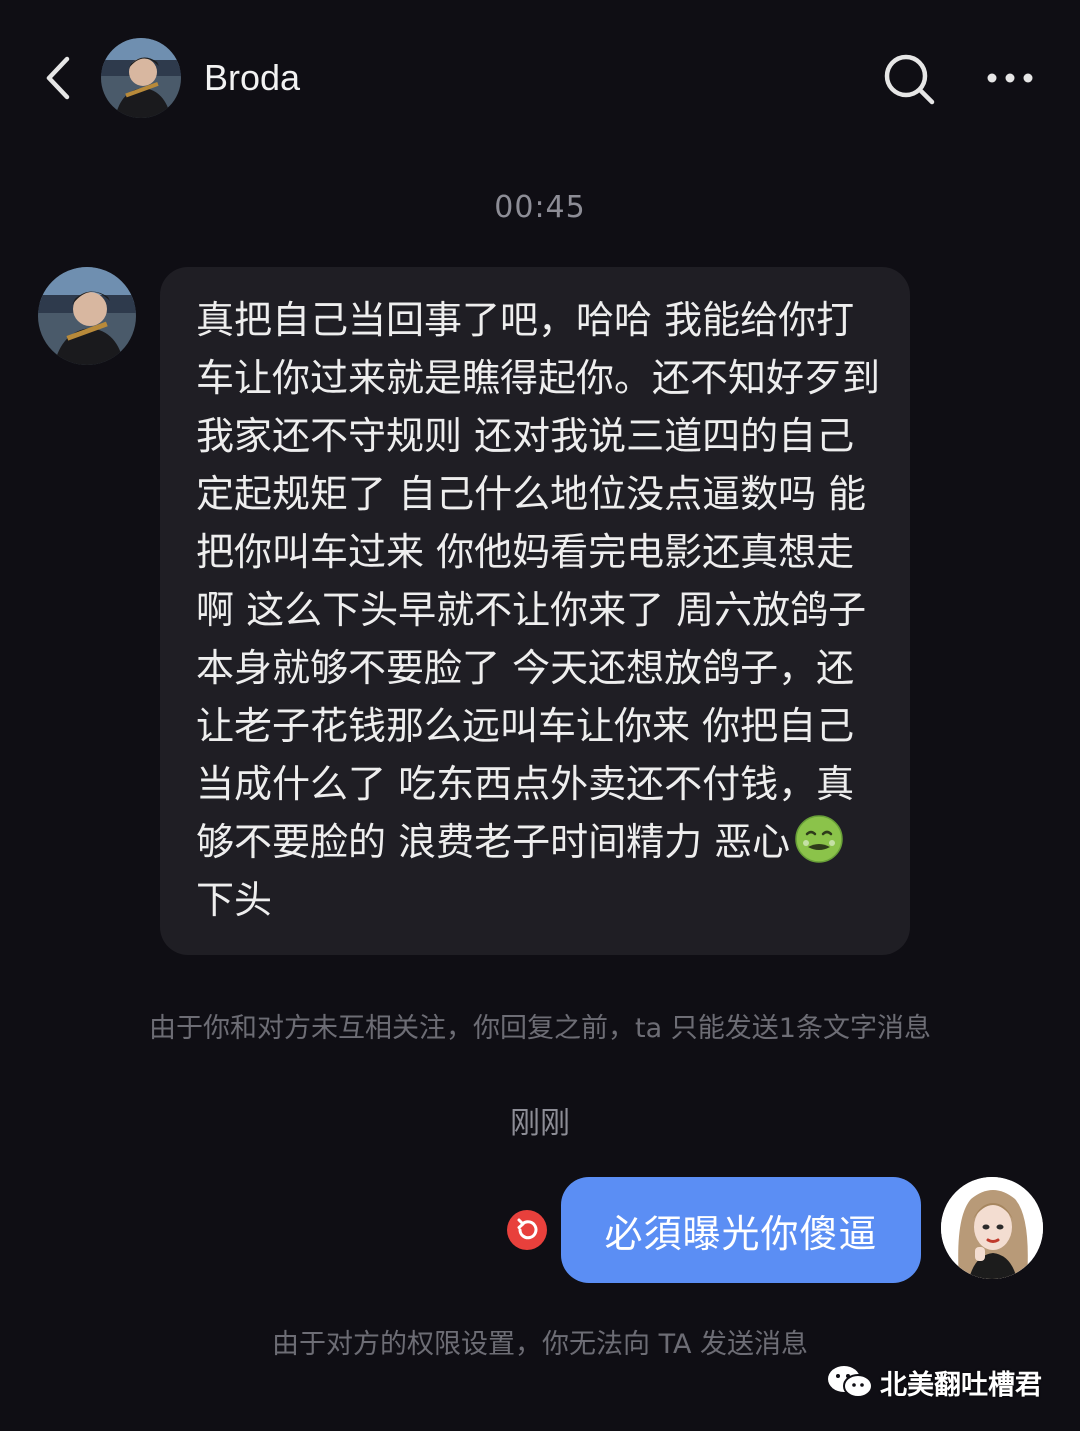 Image resolution: width=1080 pixels, height=1431 pixels. I want to click on retry-icon, so click(527, 1230).